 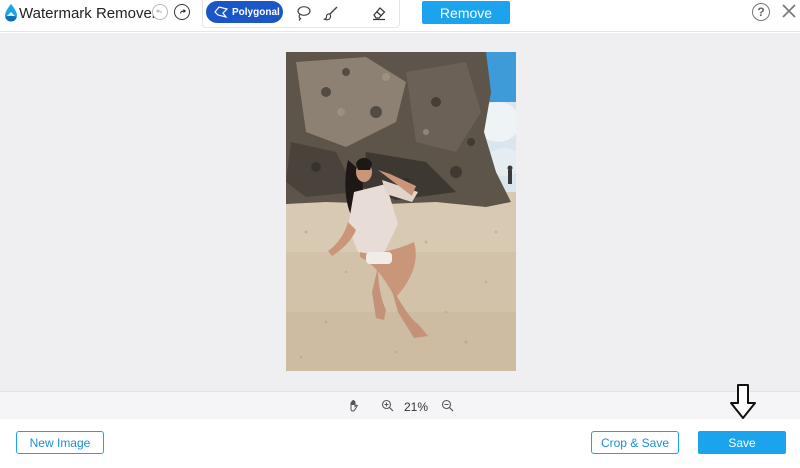 I want to click on polygonal-tool-button: Polygonal, so click(x=244, y=12).